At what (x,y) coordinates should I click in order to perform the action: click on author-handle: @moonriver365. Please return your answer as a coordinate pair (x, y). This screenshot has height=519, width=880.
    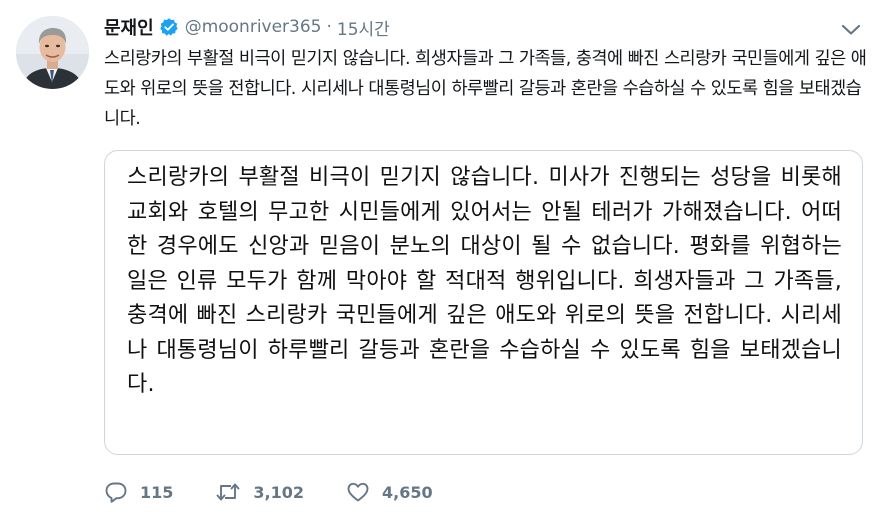
    Looking at the image, I should click on (253, 27).